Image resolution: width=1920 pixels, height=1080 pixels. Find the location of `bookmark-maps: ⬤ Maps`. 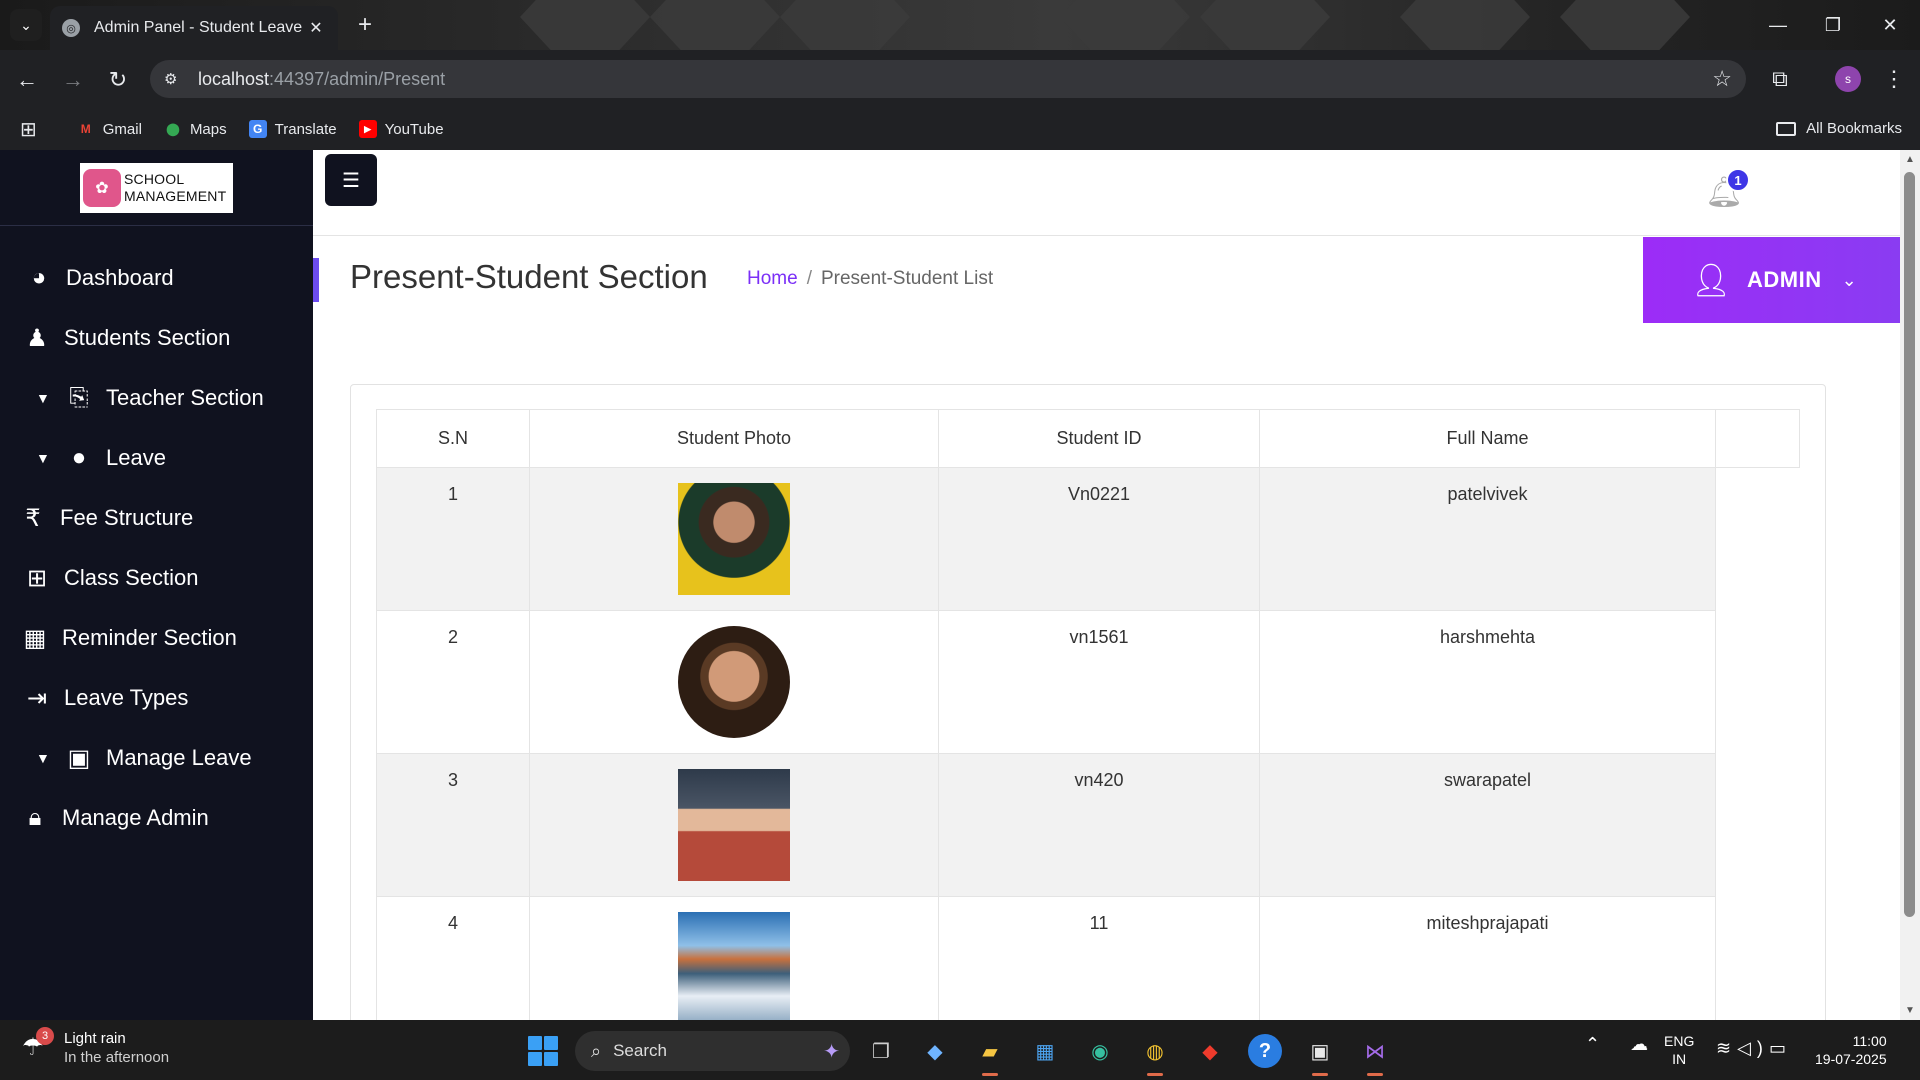

bookmark-maps: ⬤ Maps is located at coordinates (195, 129).